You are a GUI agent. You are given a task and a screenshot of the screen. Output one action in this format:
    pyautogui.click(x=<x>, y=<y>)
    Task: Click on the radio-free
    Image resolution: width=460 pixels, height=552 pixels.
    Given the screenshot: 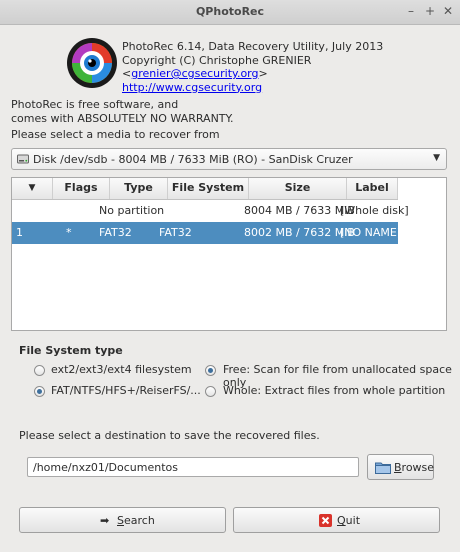 What is the action you would take?
    pyautogui.click(x=210, y=370)
    